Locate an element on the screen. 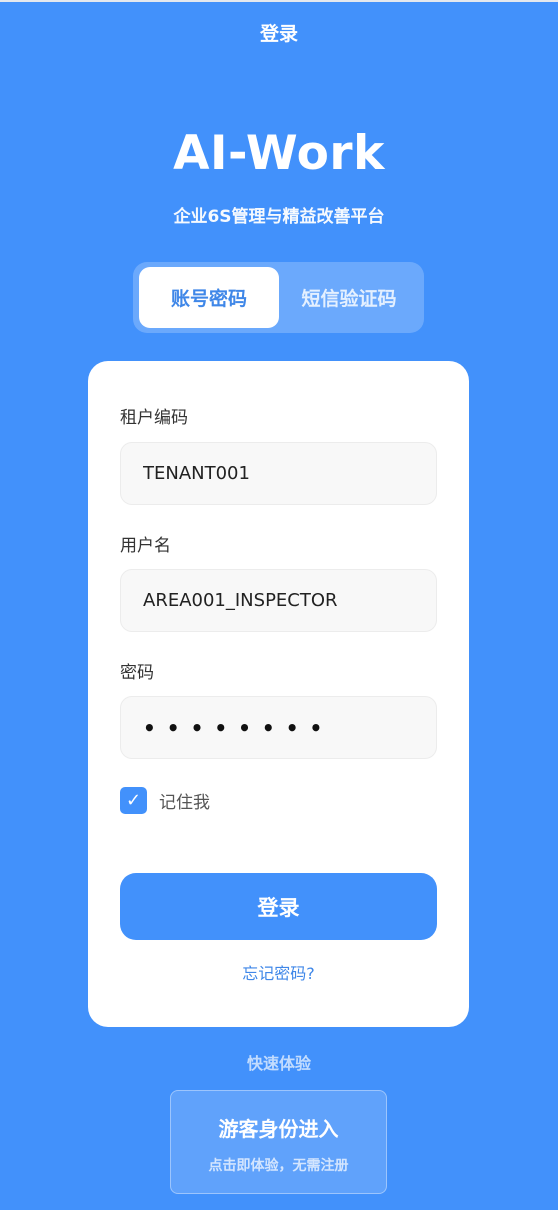  password-label: 密码 is located at coordinates (137, 673).